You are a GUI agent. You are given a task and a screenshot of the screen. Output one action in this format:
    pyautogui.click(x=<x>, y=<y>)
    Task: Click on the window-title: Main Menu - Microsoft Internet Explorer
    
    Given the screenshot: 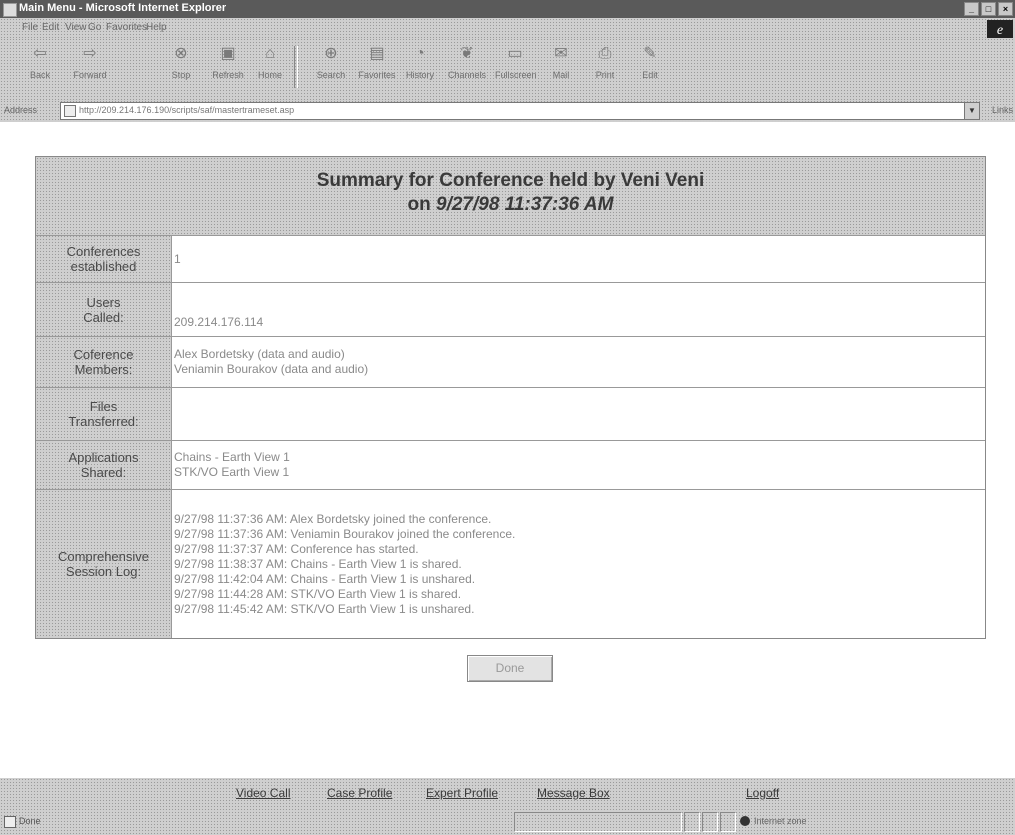 What is the action you would take?
    pyautogui.click(x=123, y=8)
    